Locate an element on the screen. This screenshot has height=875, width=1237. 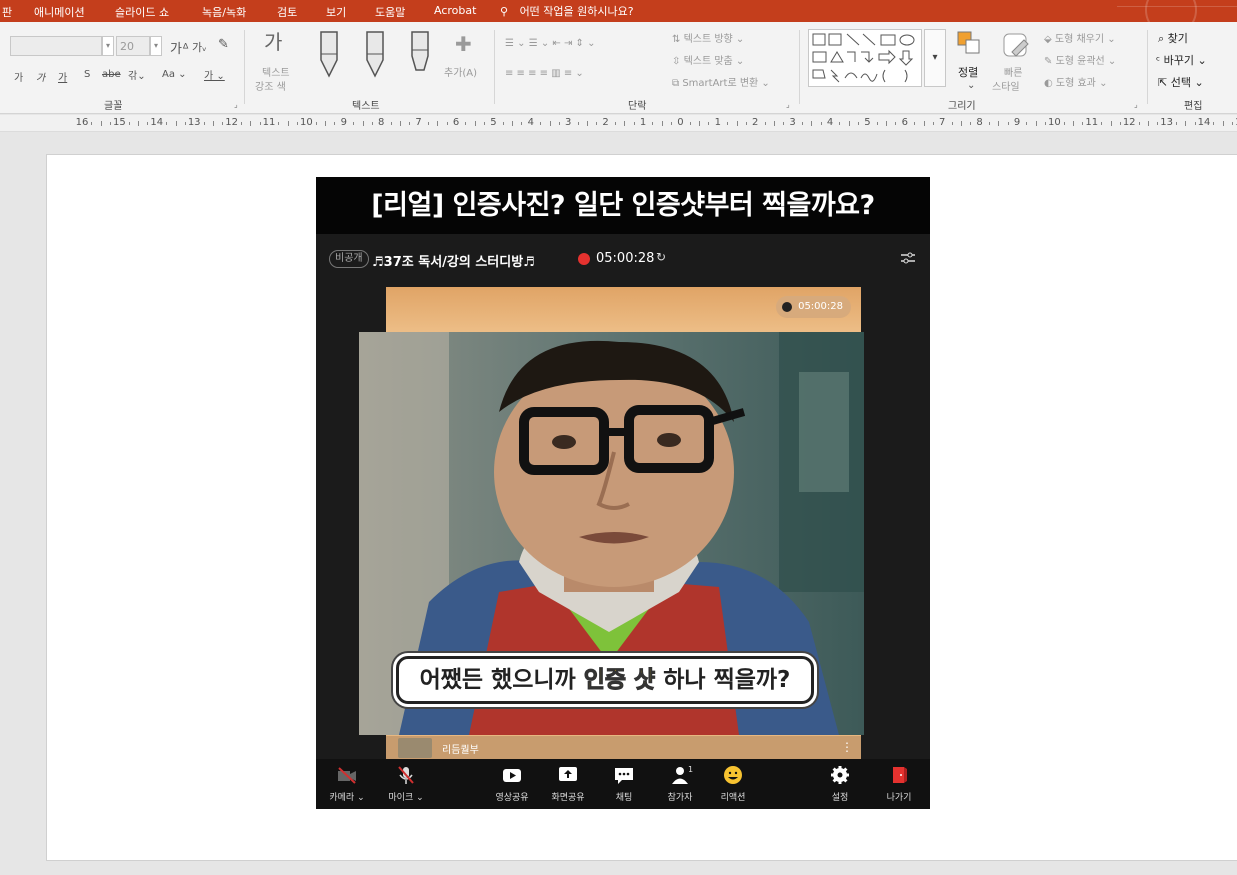
drawing-dialog-launcher-icon: ⌟ is located at coordinates (1136, 104).